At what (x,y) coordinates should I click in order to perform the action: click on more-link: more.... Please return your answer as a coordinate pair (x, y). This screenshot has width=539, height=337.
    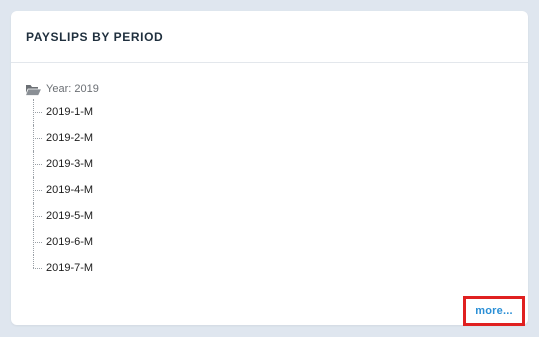
    Looking at the image, I should click on (493, 311).